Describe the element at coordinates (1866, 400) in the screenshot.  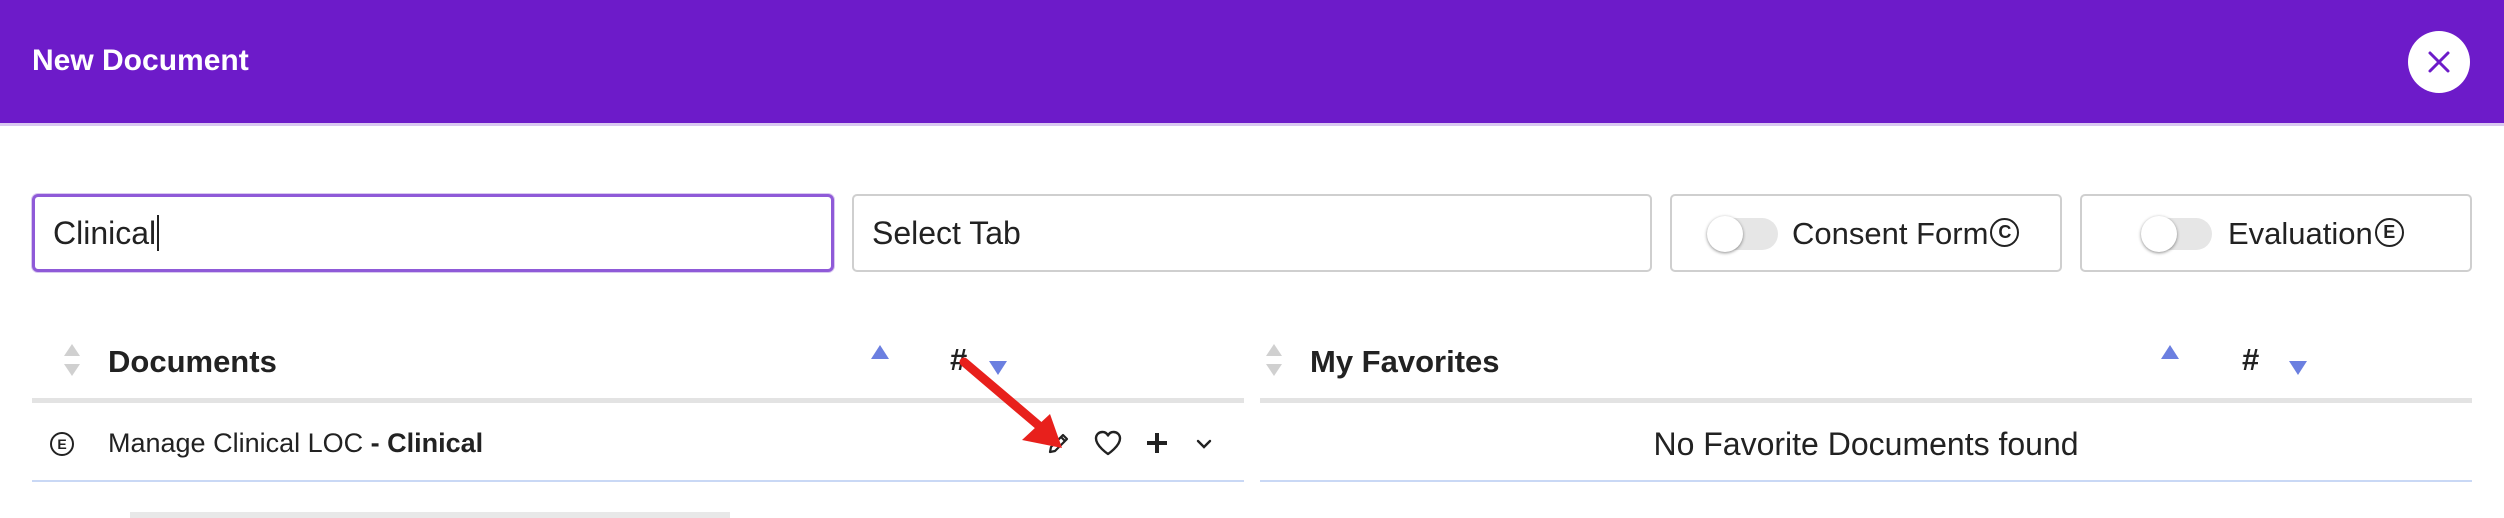
I see `favorites-header-divider` at that location.